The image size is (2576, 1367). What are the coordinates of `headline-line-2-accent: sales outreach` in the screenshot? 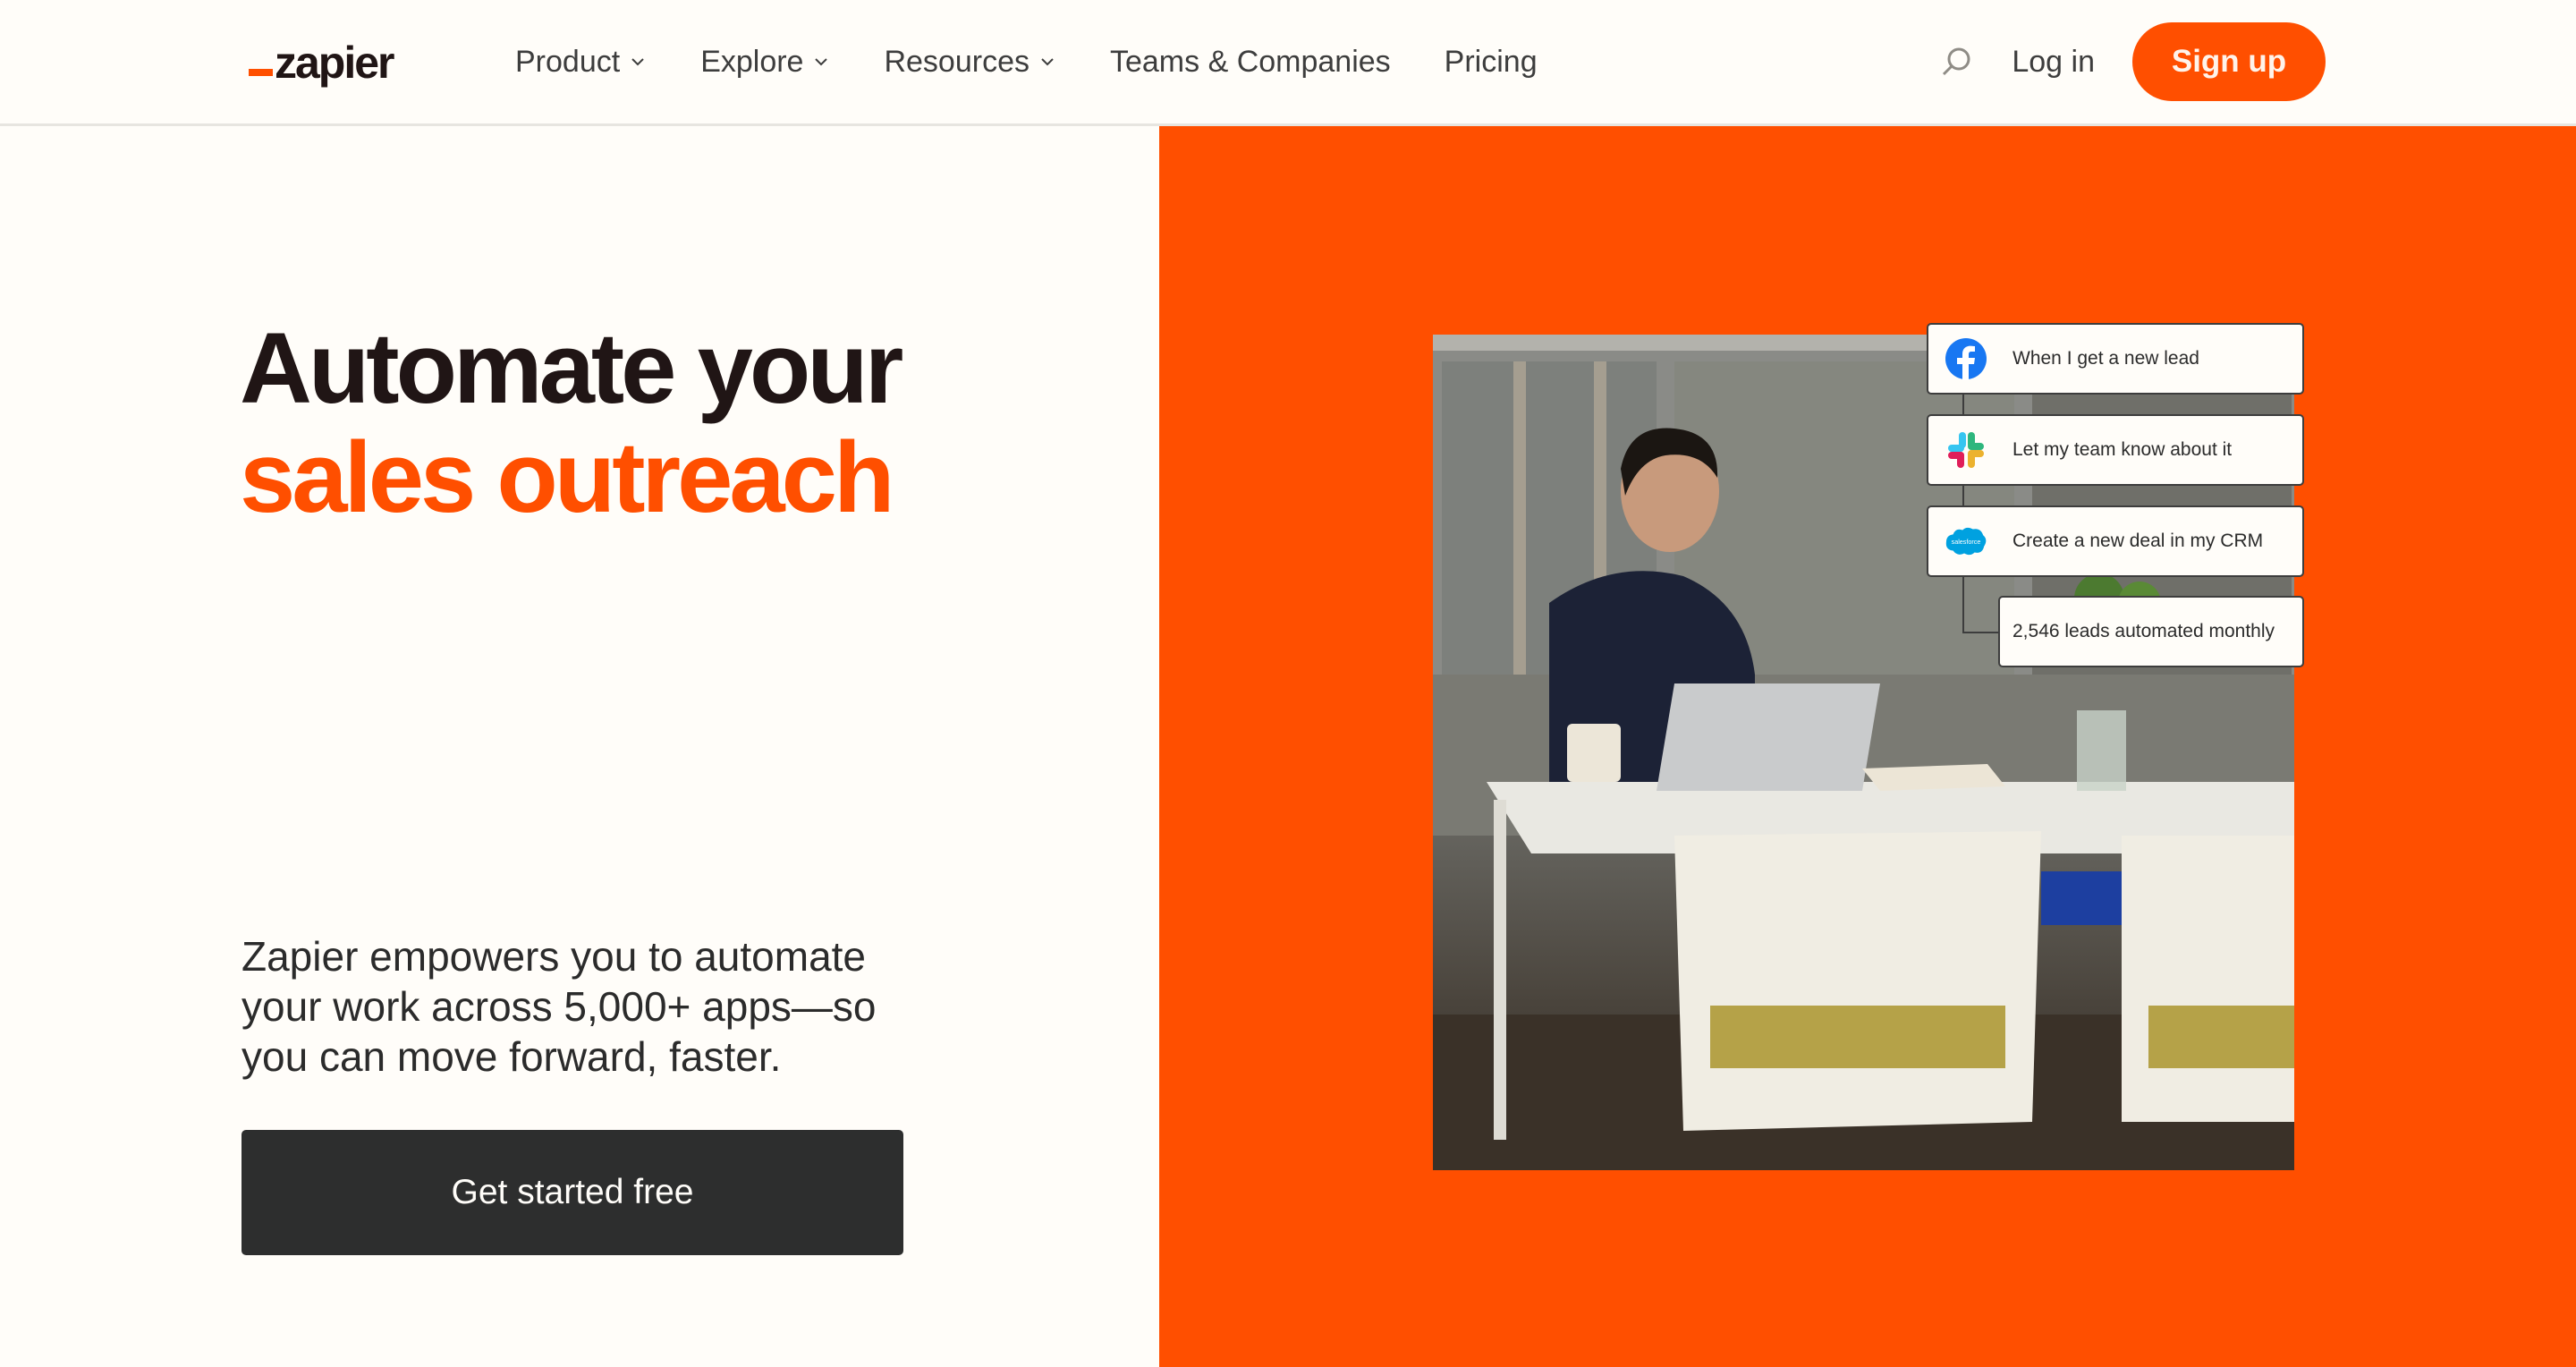 It's located at (567, 477).